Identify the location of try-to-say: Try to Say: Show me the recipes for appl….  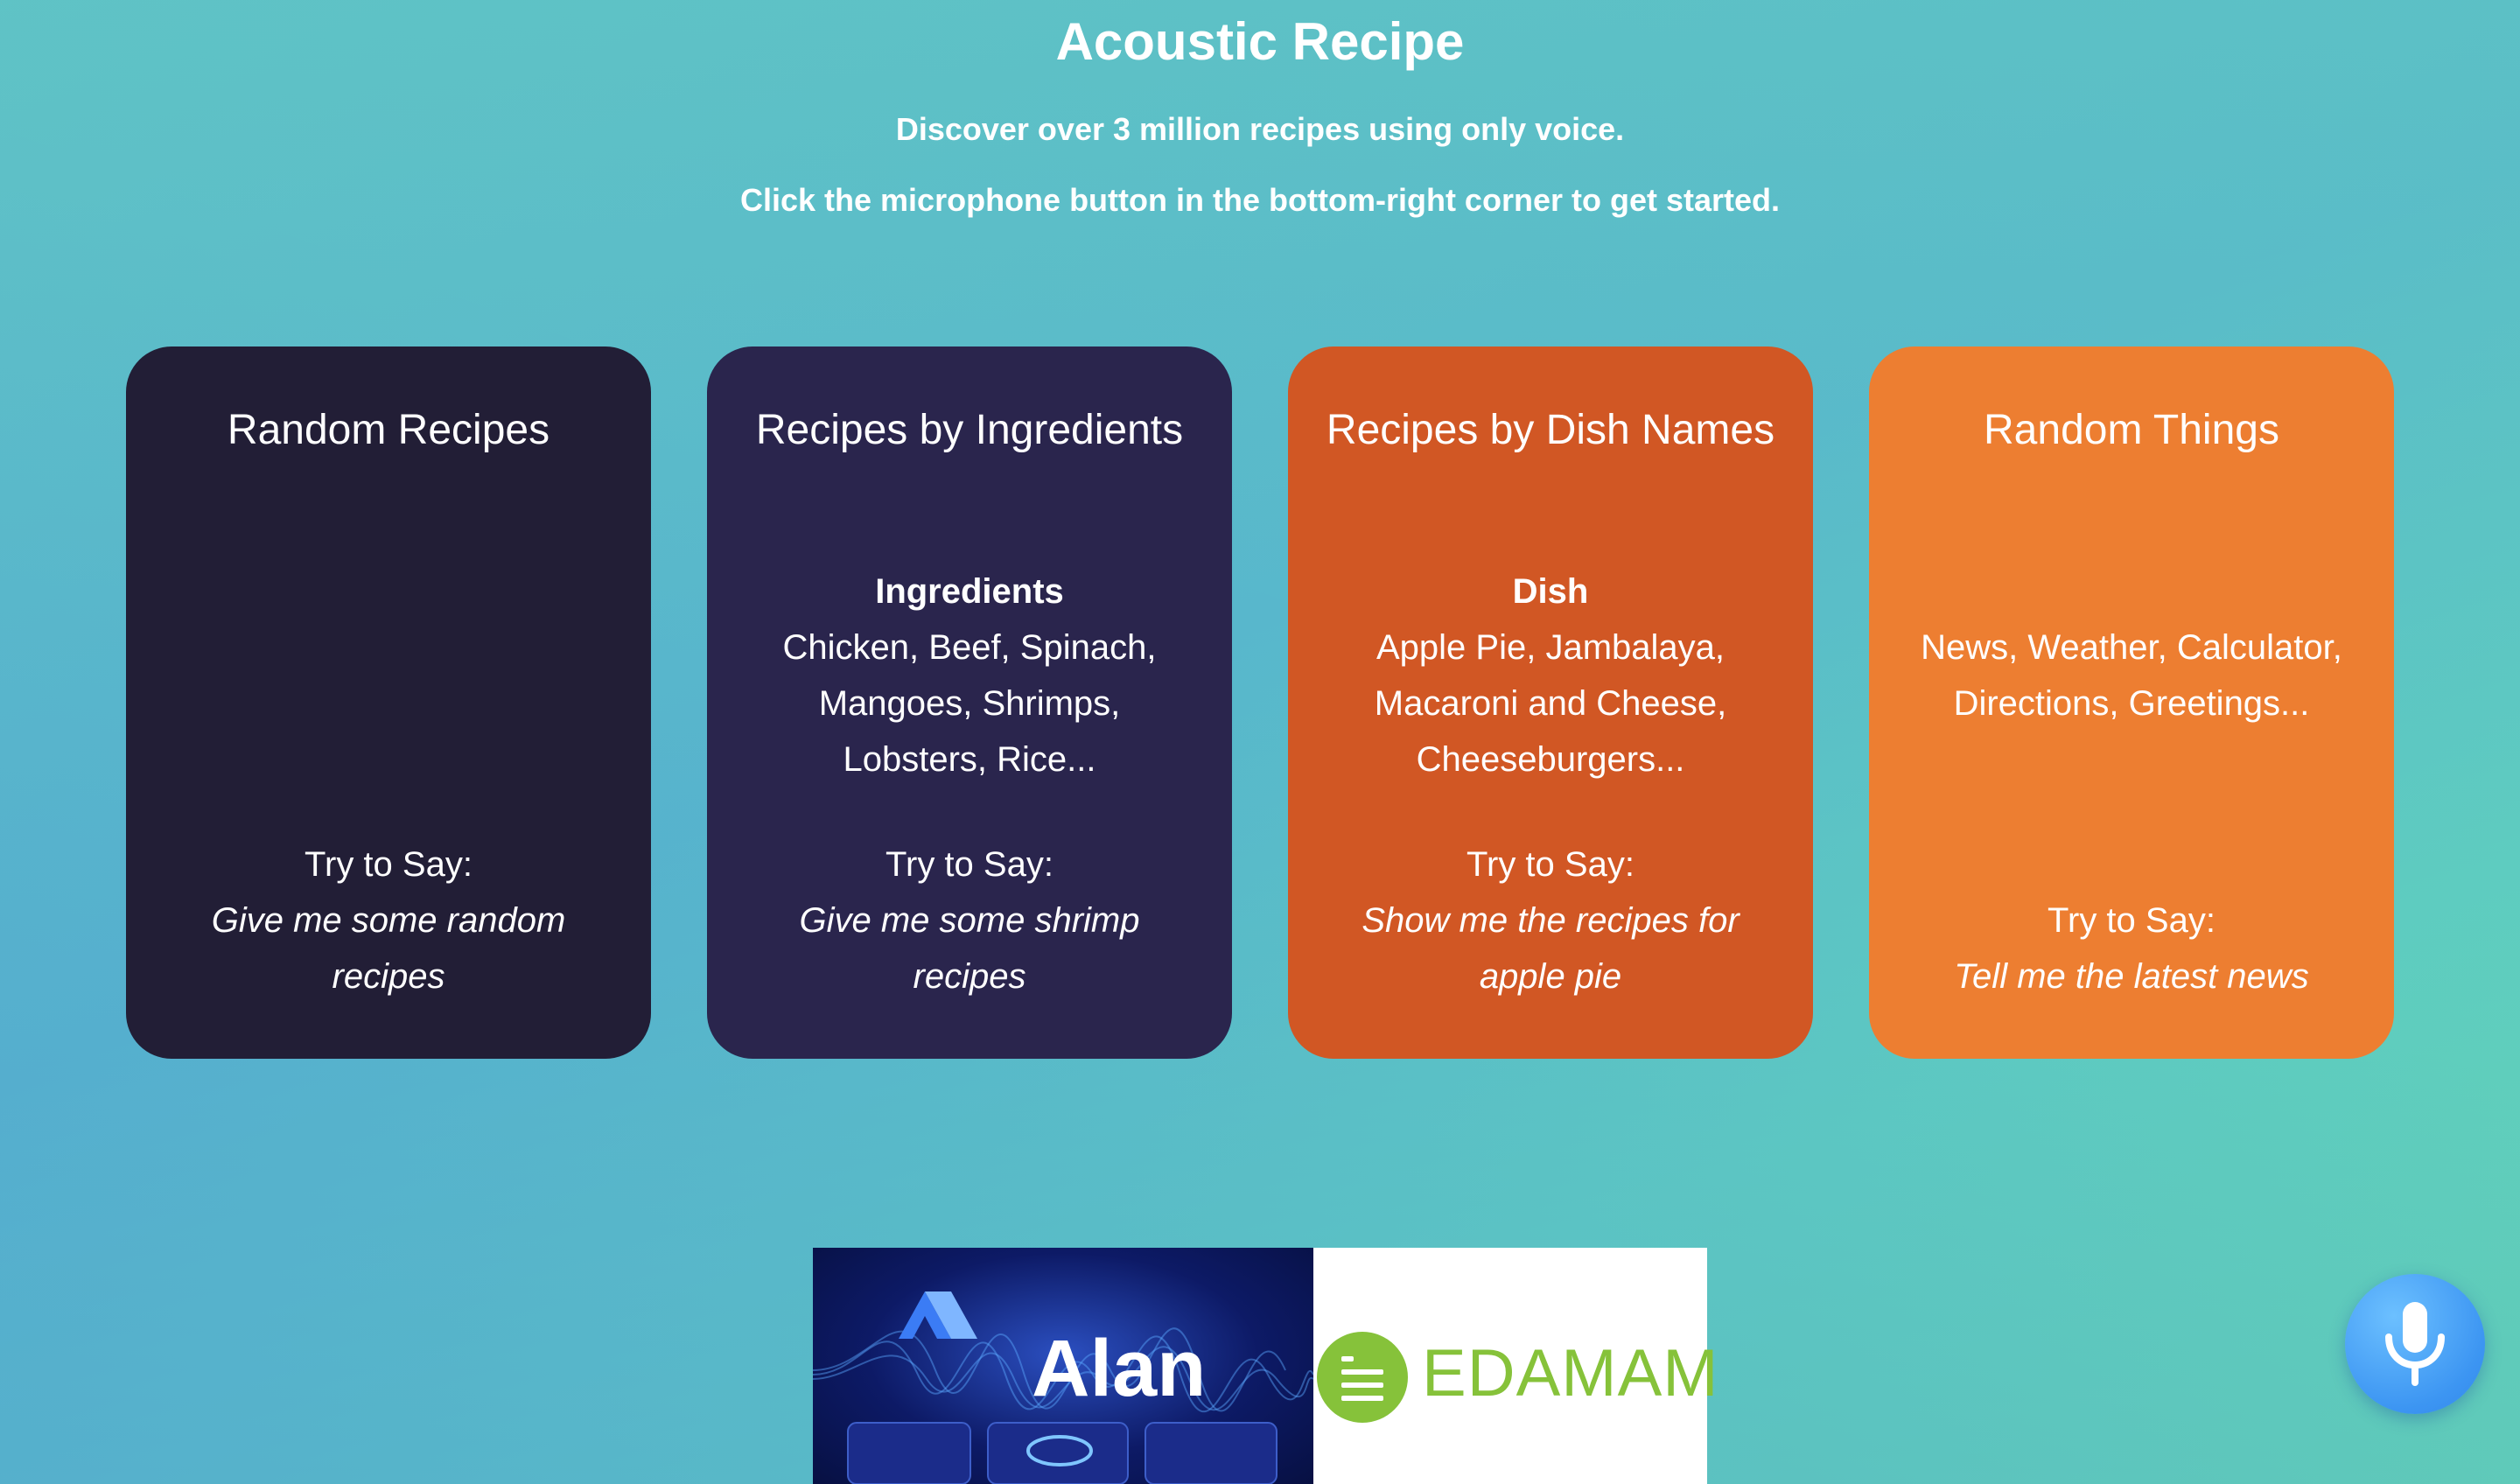
(1550, 920).